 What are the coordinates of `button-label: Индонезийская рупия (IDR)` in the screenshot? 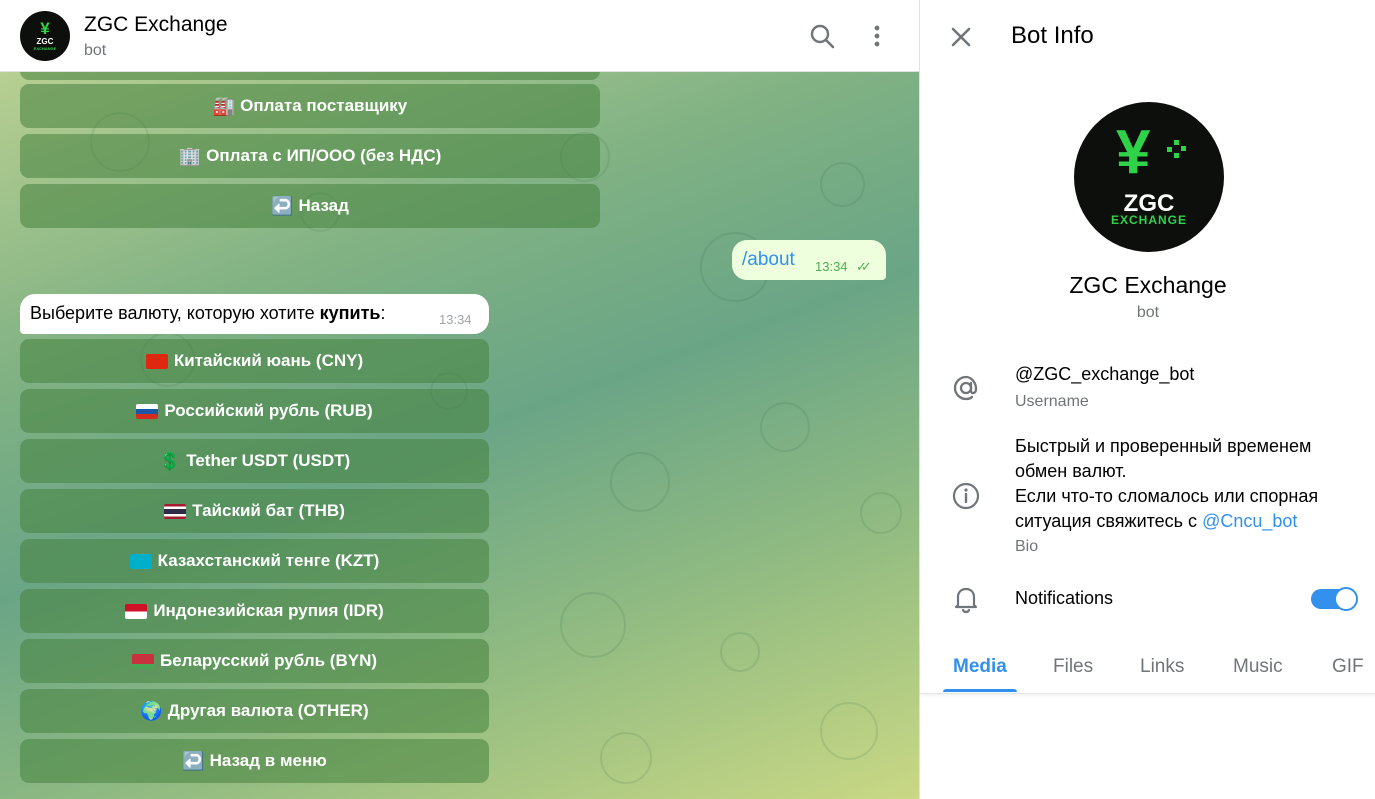 It's located at (268, 610).